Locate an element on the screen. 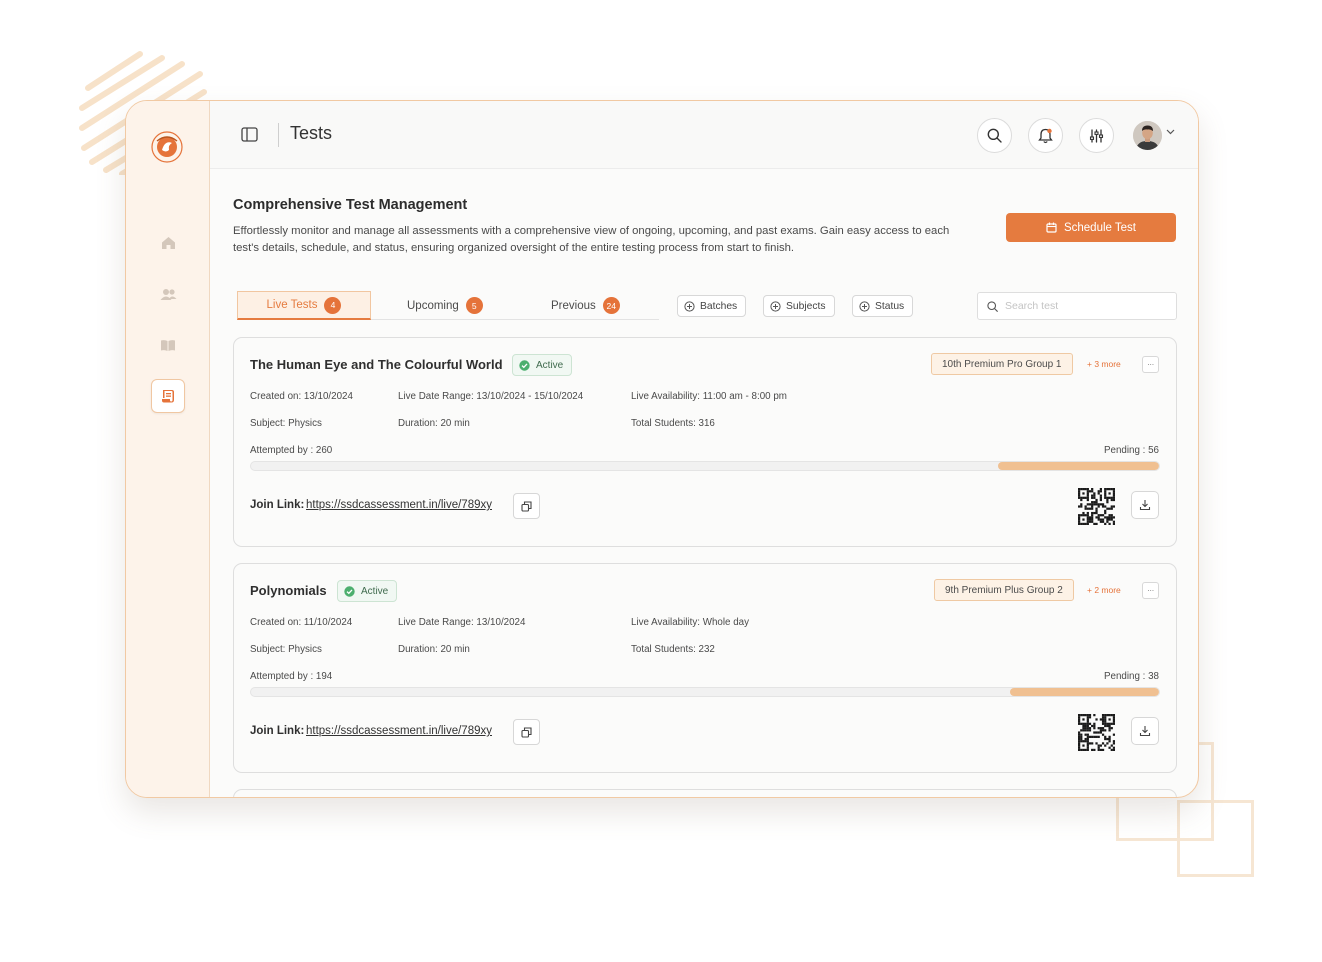 This screenshot has height=962, width=1322. sidebar-item-users is located at coordinates (168, 294).